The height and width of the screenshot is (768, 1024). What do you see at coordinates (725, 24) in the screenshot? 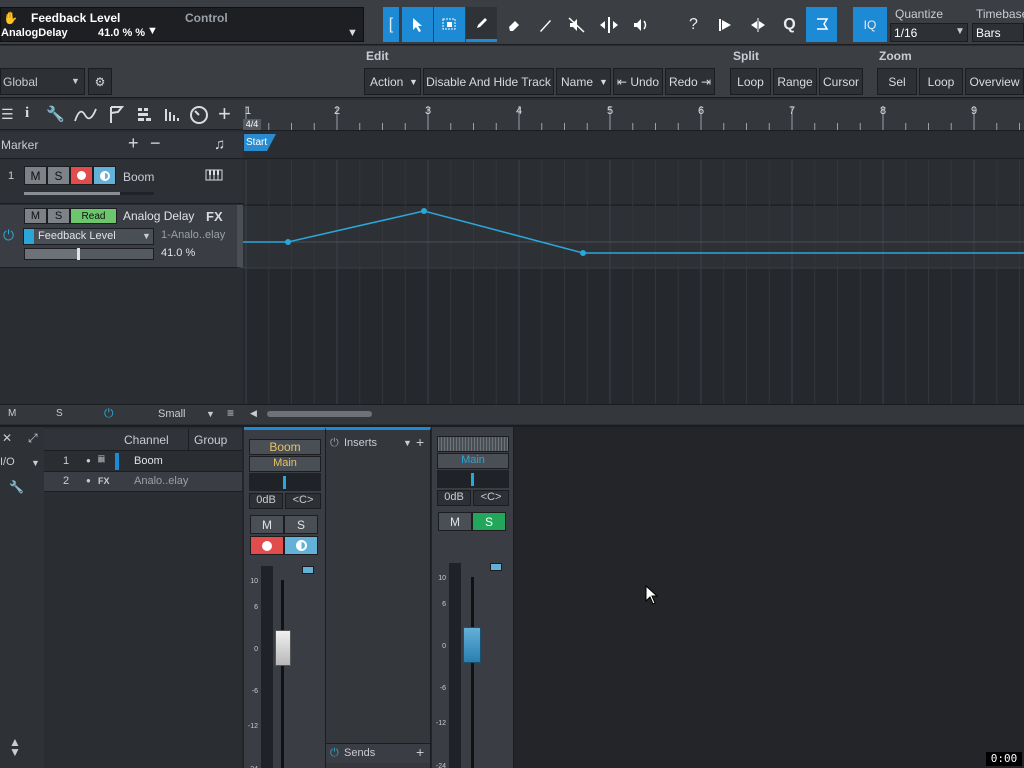
I see `forward-bounce-icon` at bounding box center [725, 24].